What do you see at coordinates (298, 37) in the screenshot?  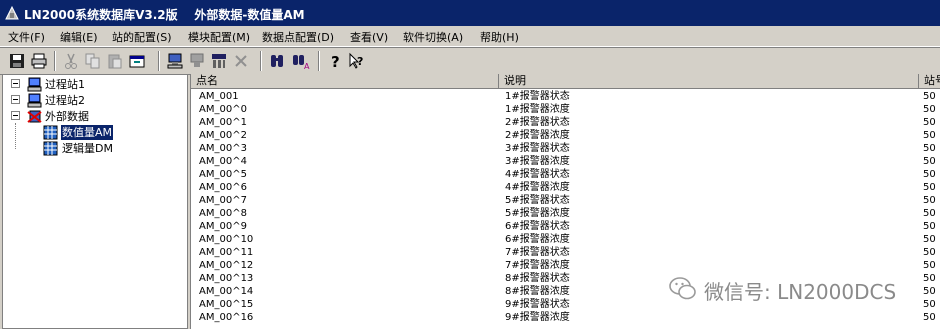 I see `menu-datapoint: 数据点配置(D)` at bounding box center [298, 37].